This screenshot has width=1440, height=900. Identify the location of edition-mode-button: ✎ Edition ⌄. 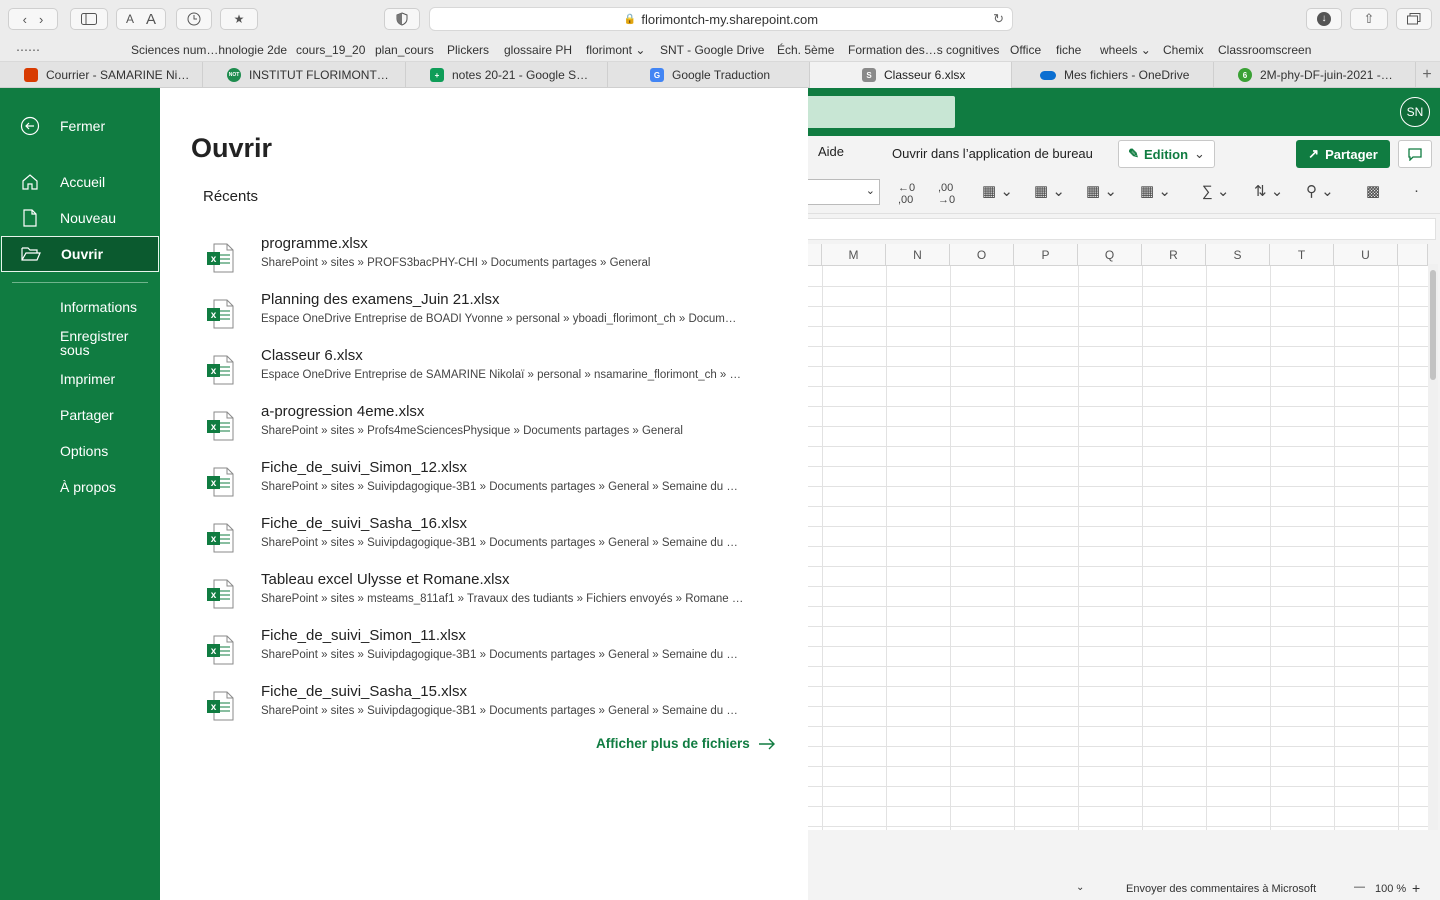
(1166, 154).